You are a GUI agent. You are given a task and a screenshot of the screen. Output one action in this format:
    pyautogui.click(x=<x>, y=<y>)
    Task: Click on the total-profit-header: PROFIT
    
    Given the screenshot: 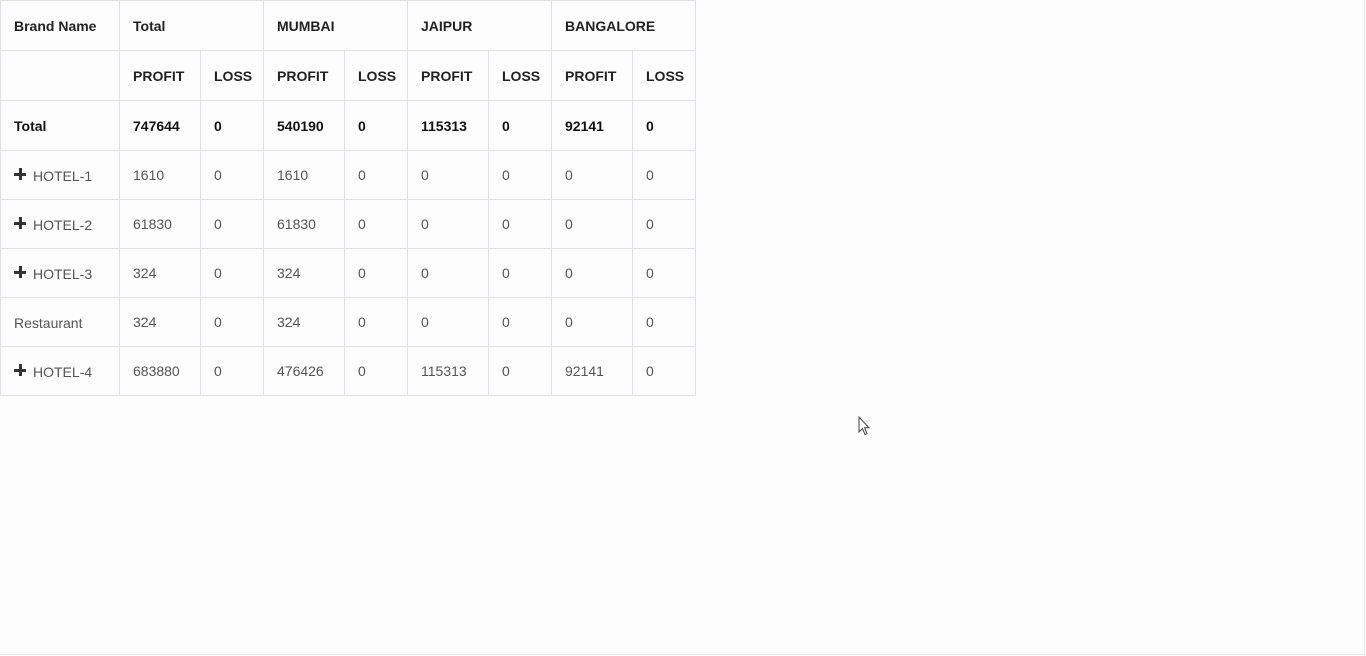 What is the action you would take?
    pyautogui.click(x=160, y=75)
    